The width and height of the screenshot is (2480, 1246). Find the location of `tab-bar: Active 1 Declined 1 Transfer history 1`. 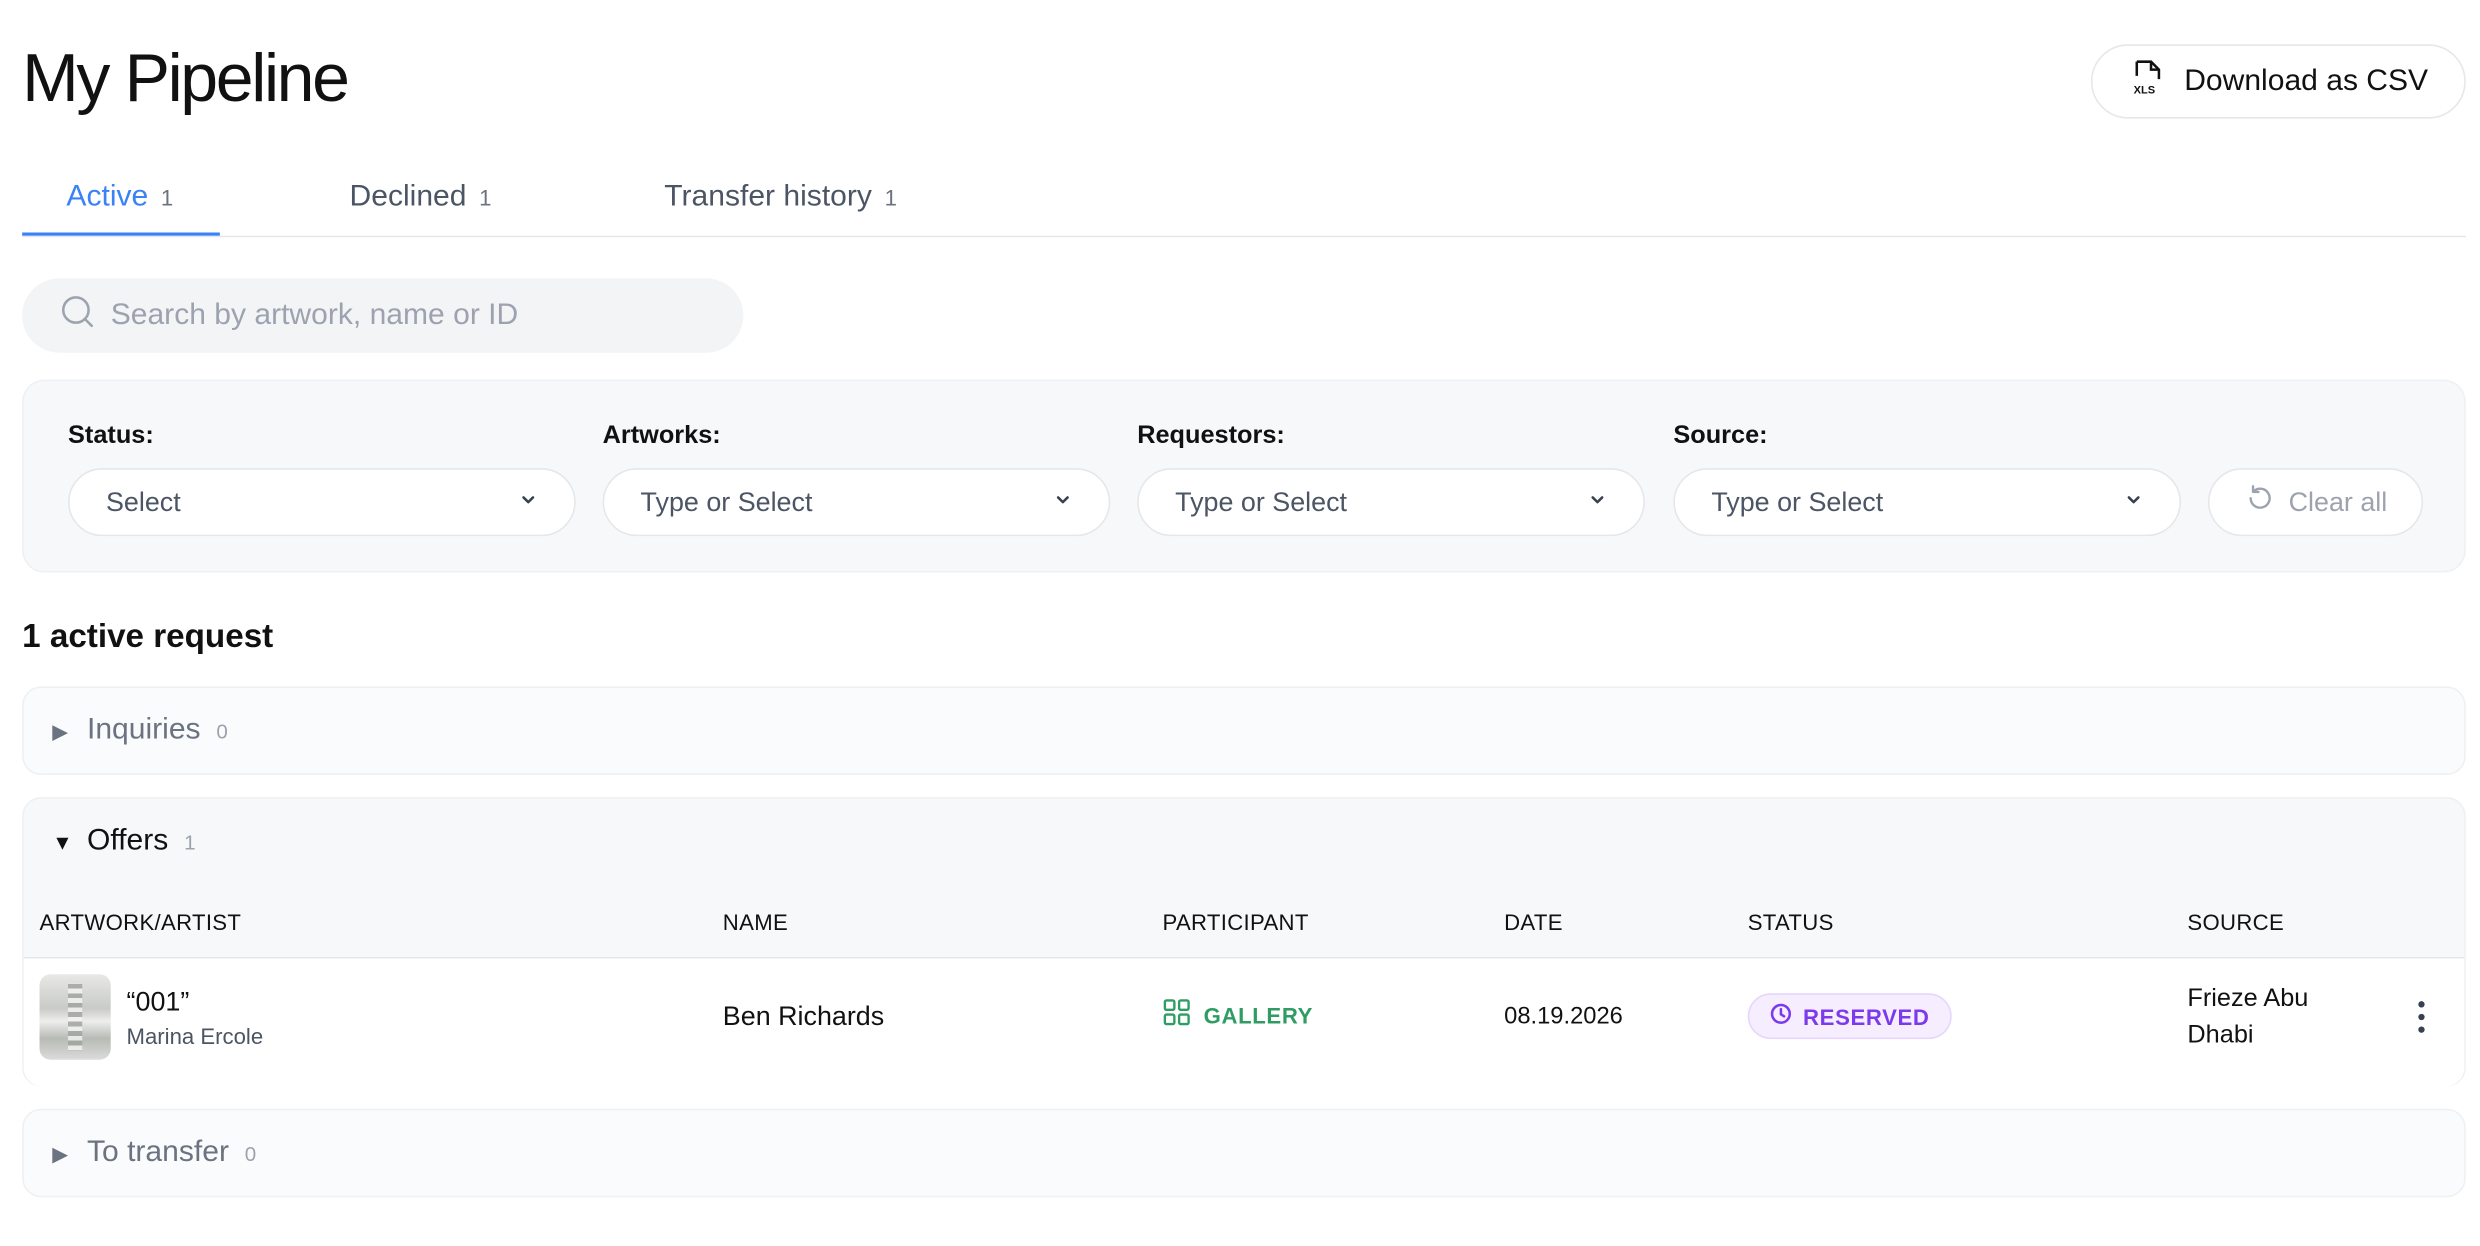

tab-bar: Active 1 Declined 1 Transfer history 1 is located at coordinates (1244, 198).